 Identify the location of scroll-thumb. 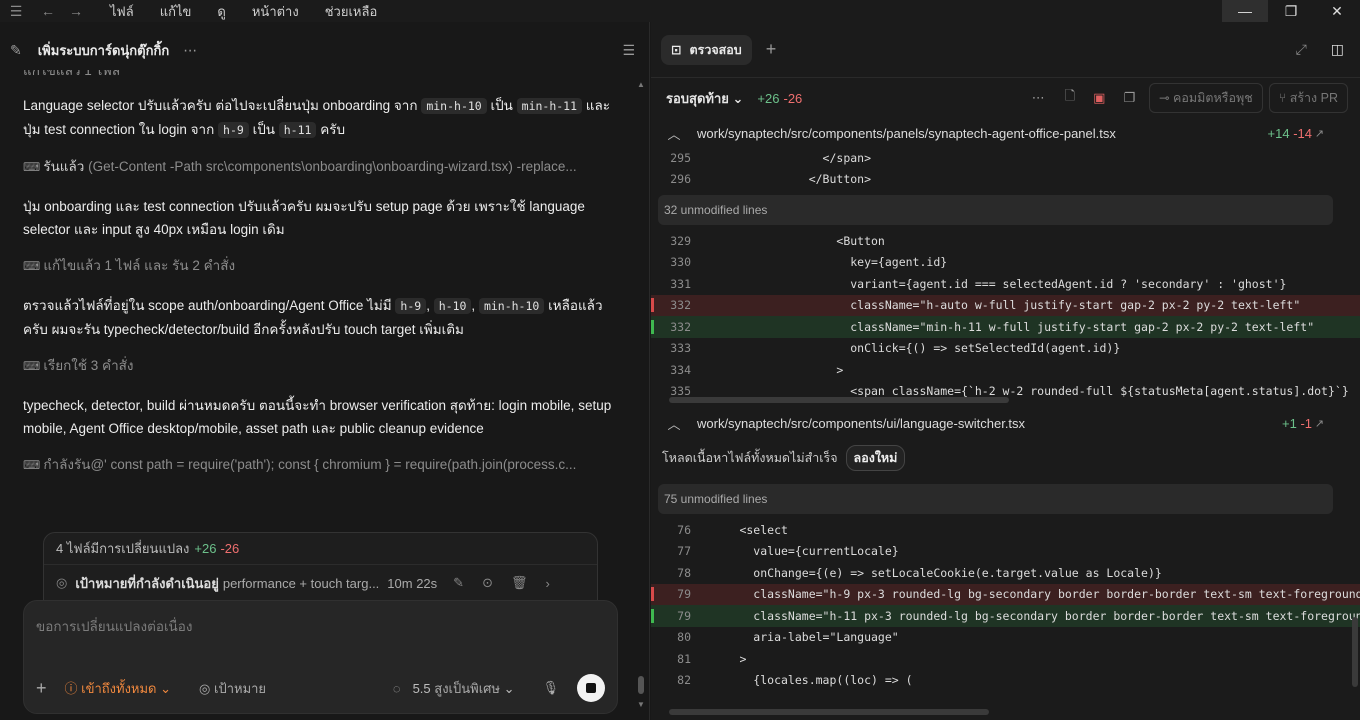
(641, 685).